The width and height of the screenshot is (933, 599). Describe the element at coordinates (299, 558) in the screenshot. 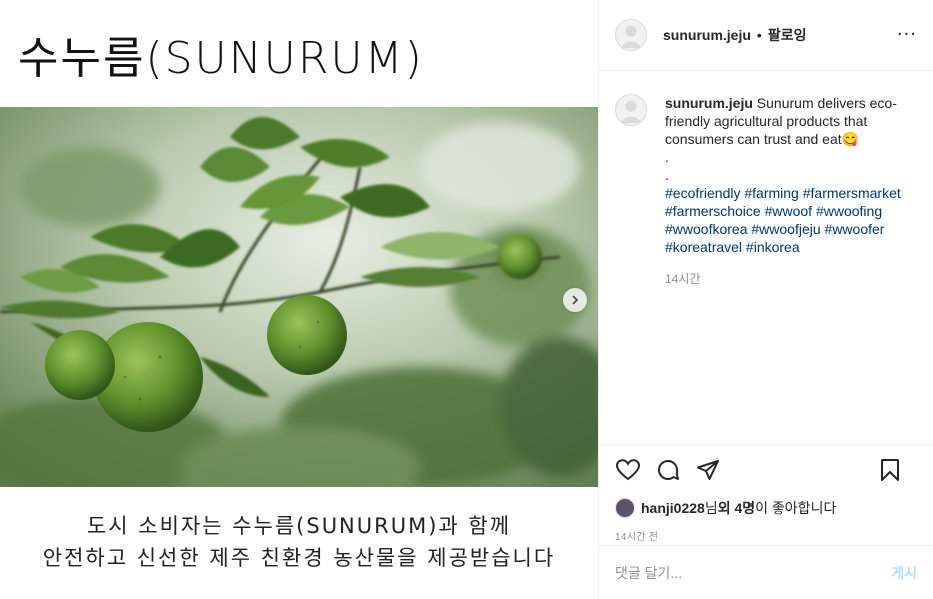

I see `caption-line-2: 안전하고 신선한 제주 친환경 농산물을 제공받습니다` at that location.